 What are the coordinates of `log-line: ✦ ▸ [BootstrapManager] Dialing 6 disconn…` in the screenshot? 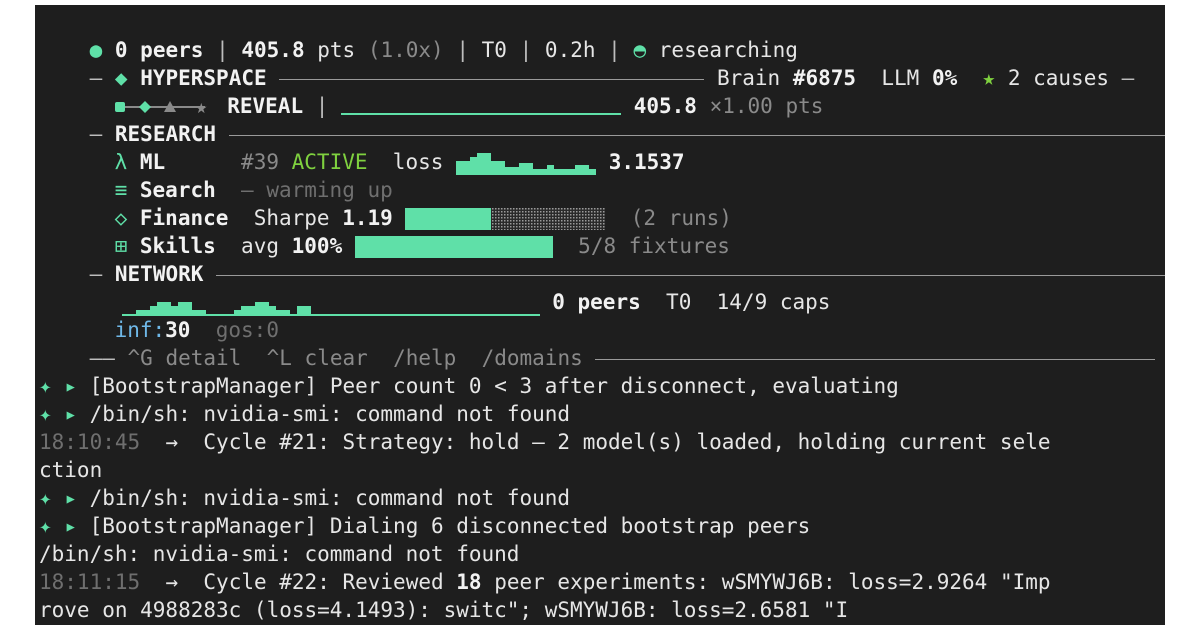 It's located at (602, 526).